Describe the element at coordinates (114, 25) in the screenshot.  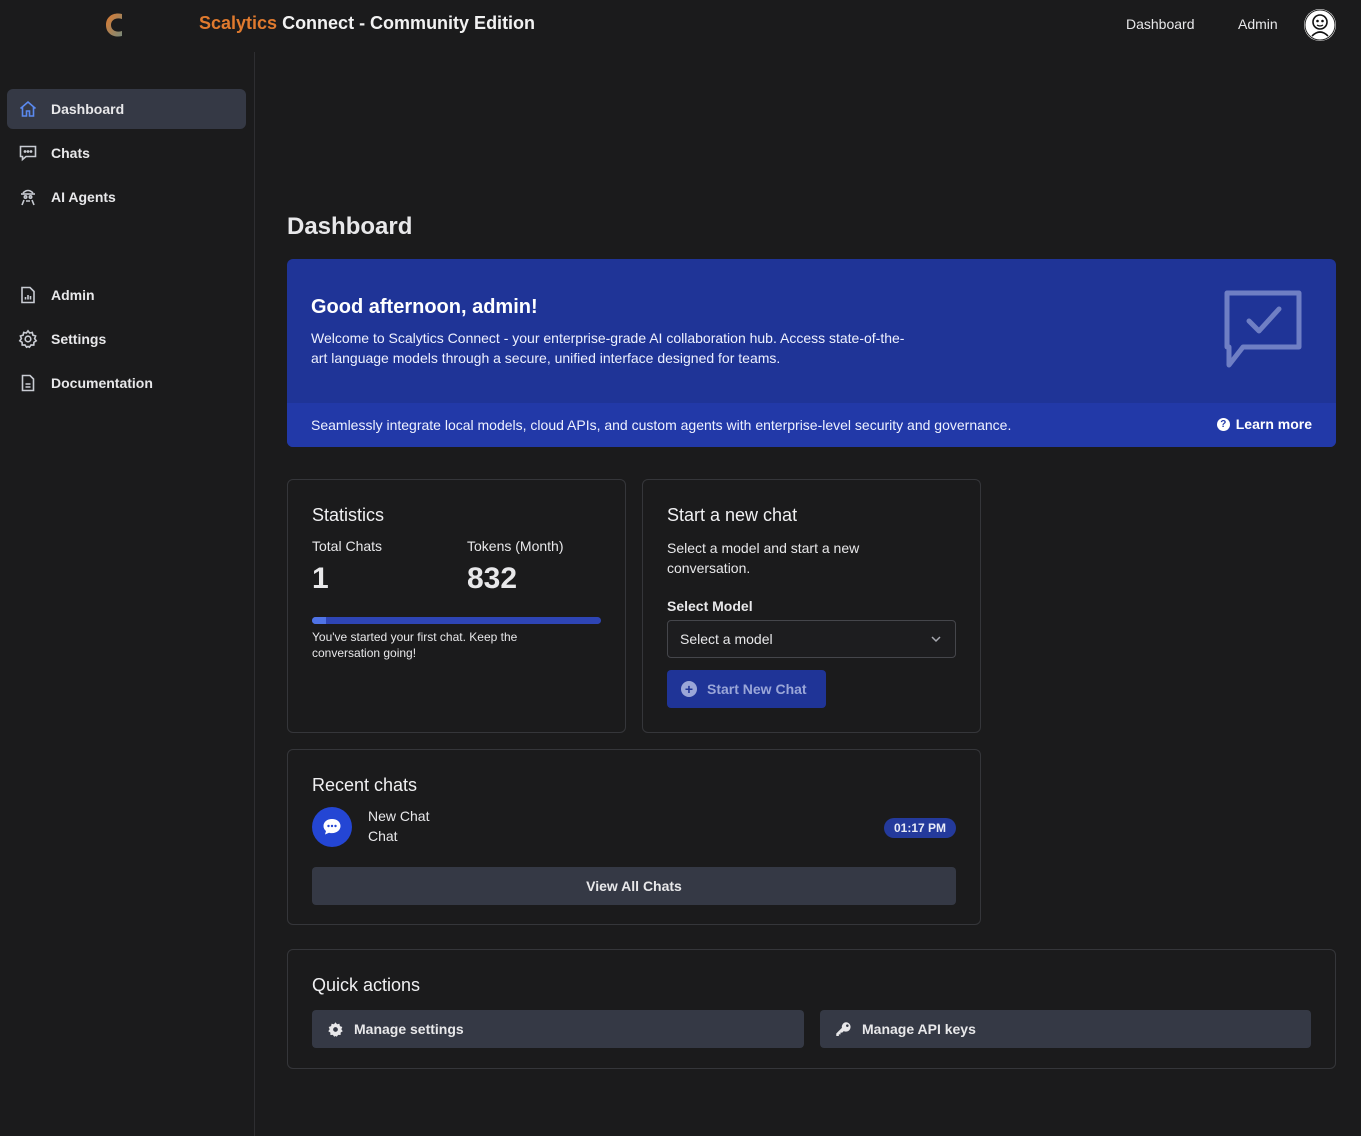
I see `app-logo-icon` at that location.